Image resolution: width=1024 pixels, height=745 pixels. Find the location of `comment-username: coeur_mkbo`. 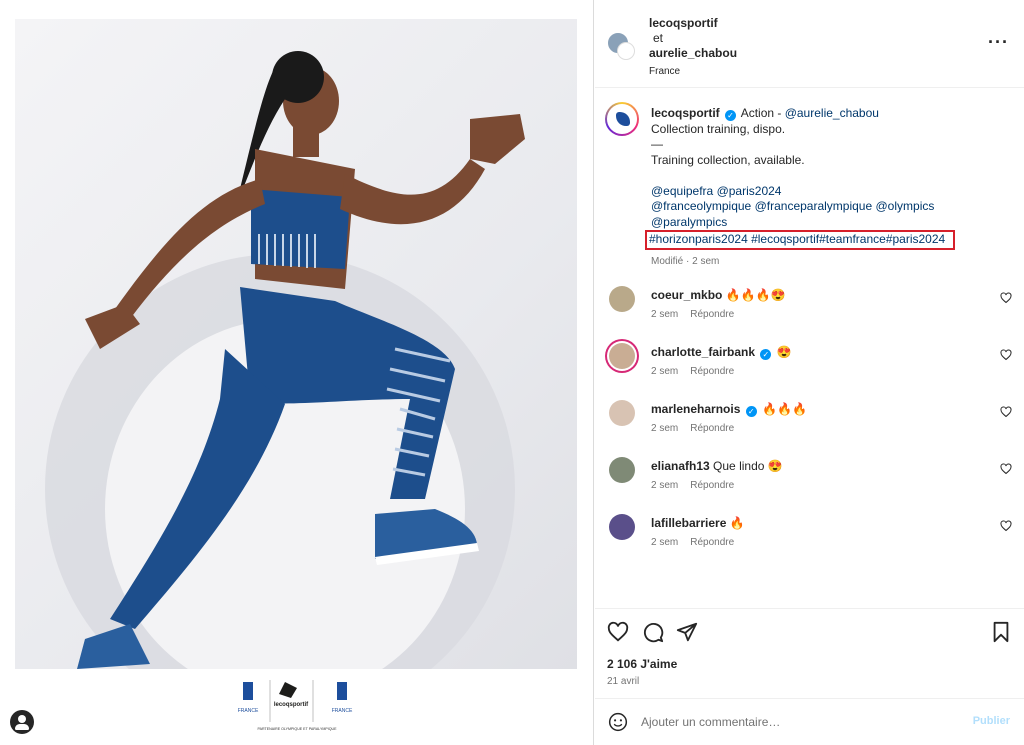

comment-username: coeur_mkbo is located at coordinates (686, 295).